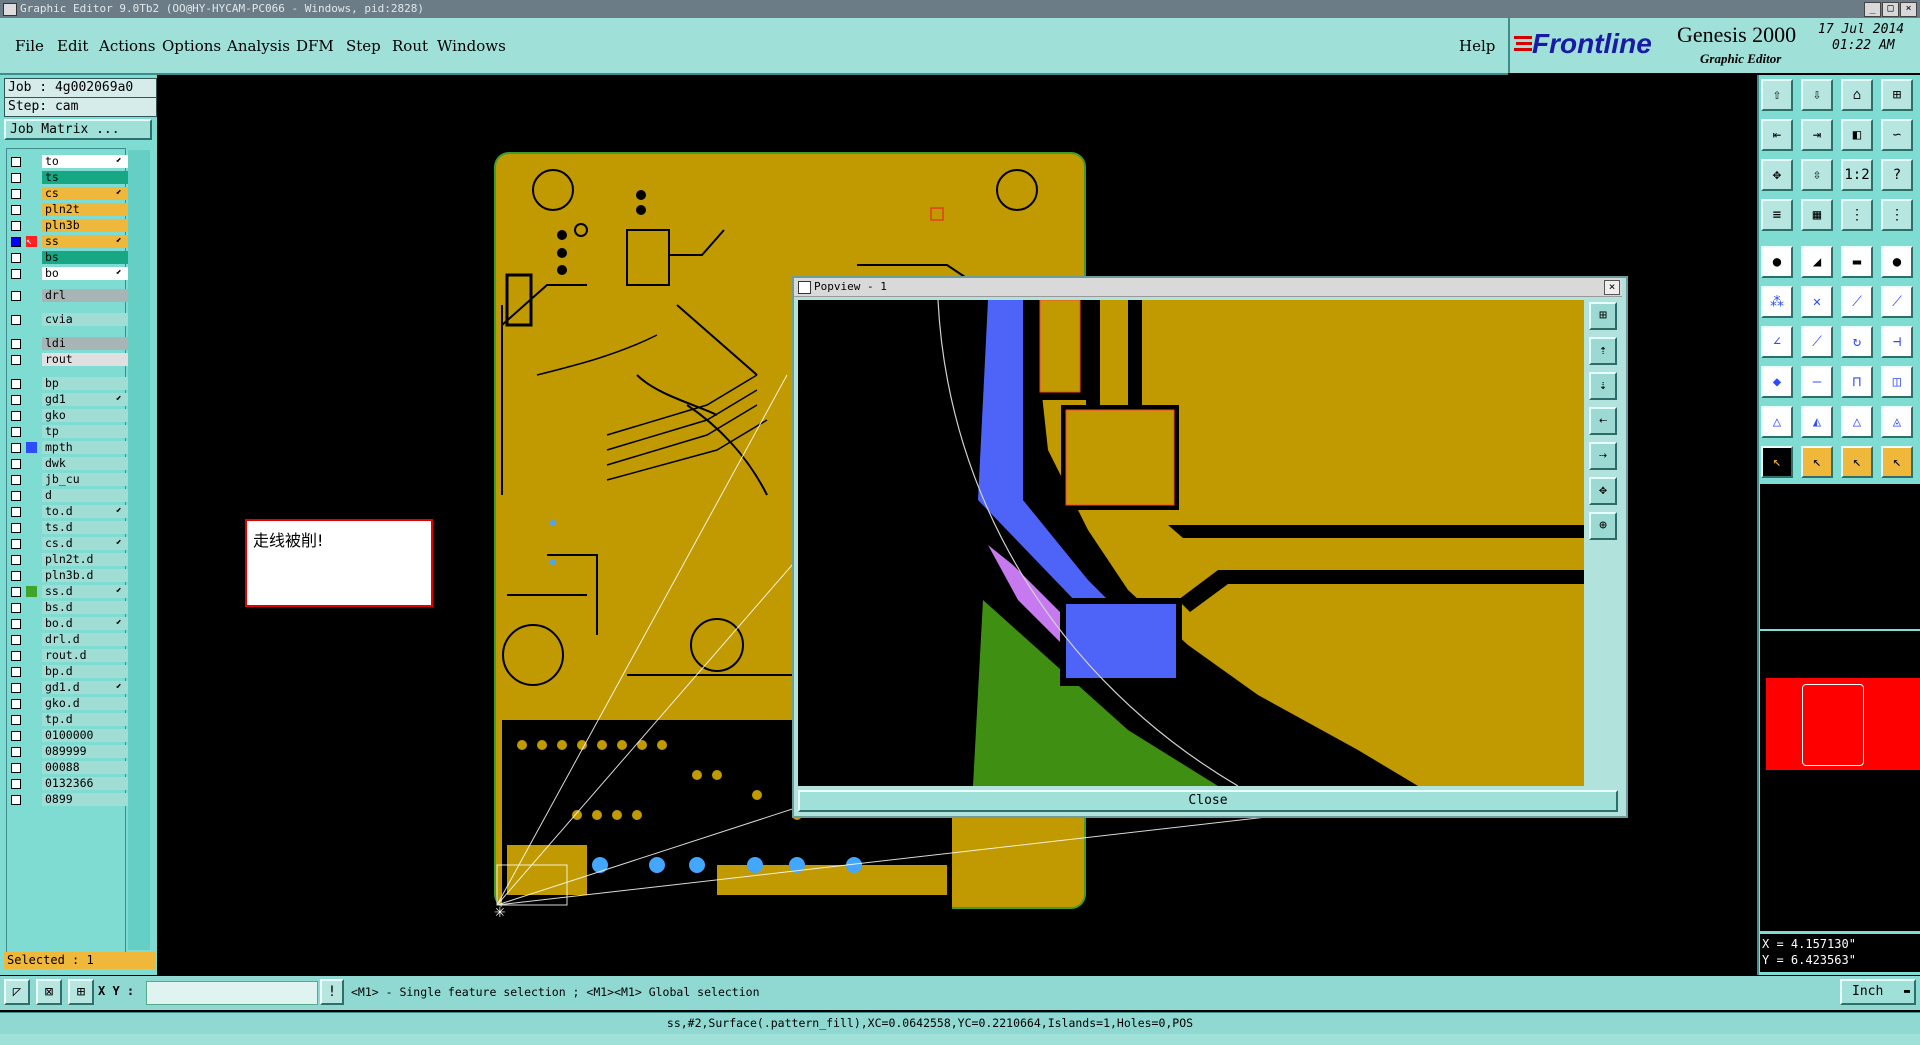 The width and height of the screenshot is (1920, 1045). Describe the element at coordinates (1897, 215) in the screenshot. I see `measure-multi-icon: ⋮` at that location.